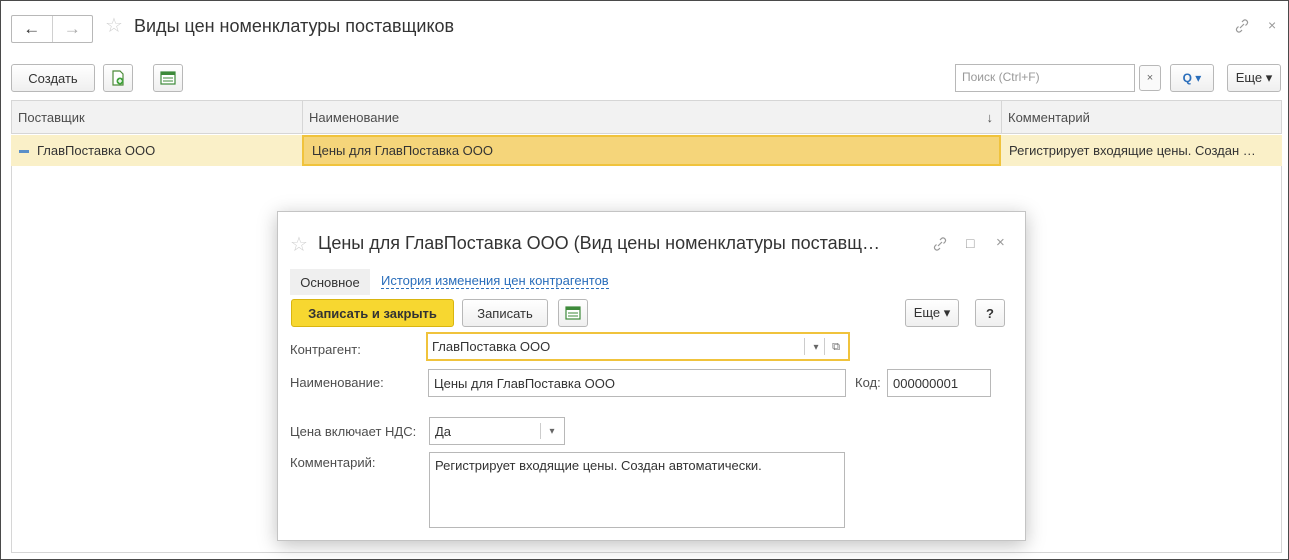 This screenshot has width=1289, height=560. Describe the element at coordinates (333, 462) in the screenshot. I see `comment-label: Комментарий:` at that location.